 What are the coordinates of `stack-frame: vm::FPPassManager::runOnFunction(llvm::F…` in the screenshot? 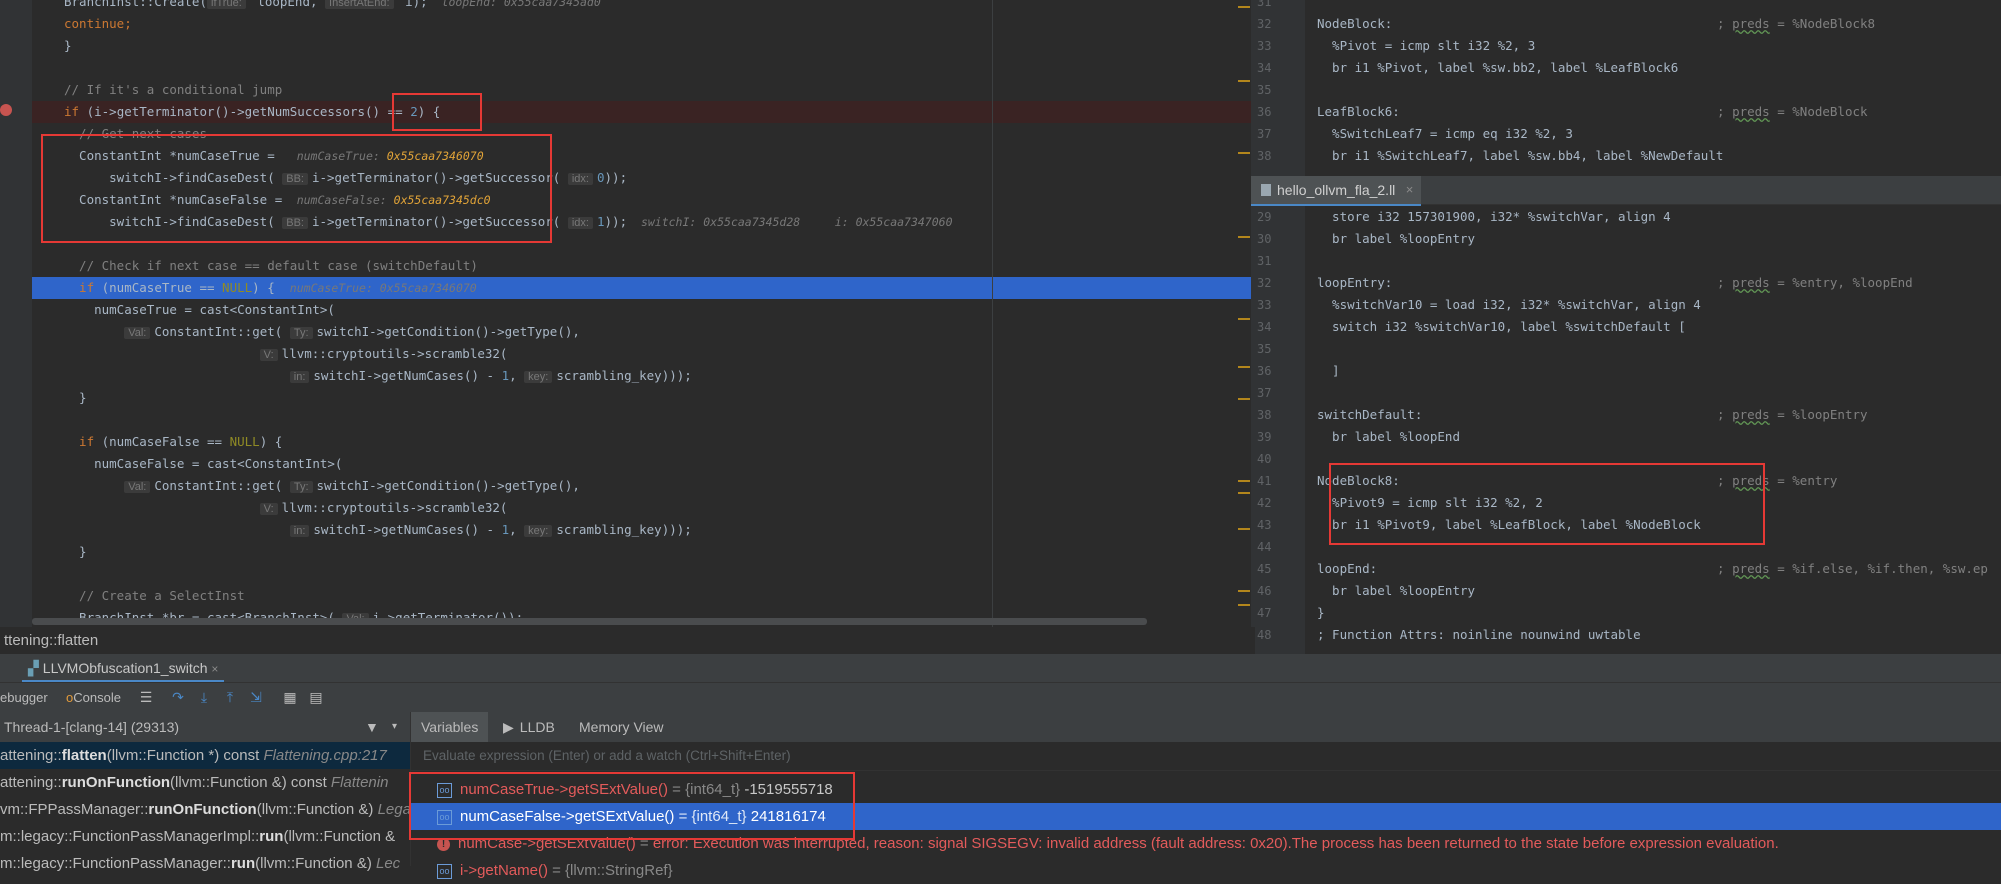 It's located at (205, 809).